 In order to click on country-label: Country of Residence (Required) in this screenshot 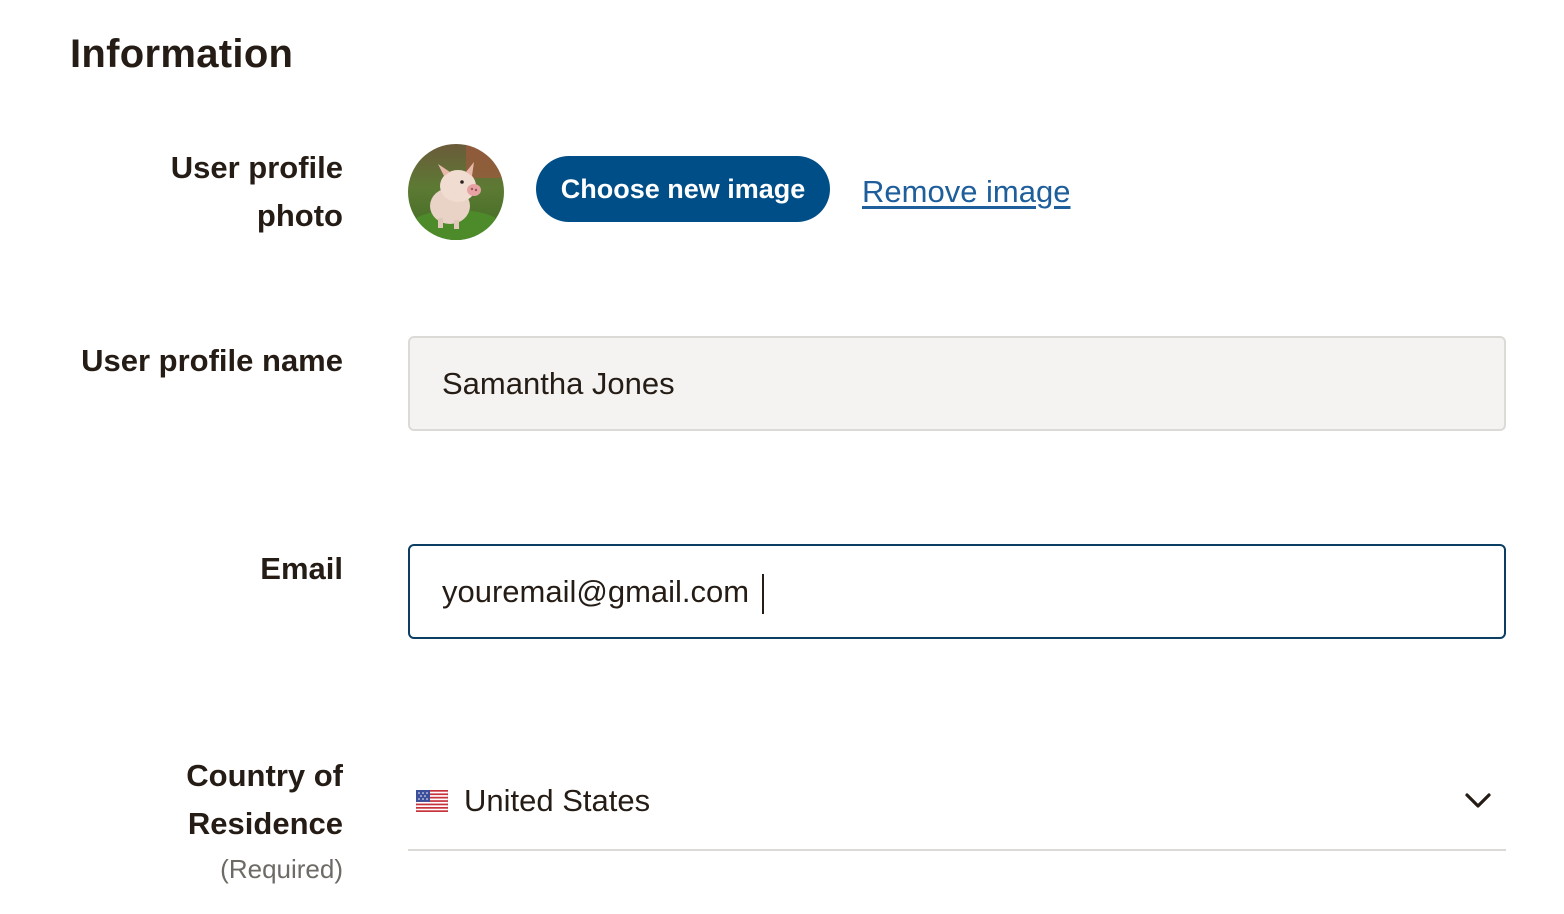, I will do `click(191, 821)`.